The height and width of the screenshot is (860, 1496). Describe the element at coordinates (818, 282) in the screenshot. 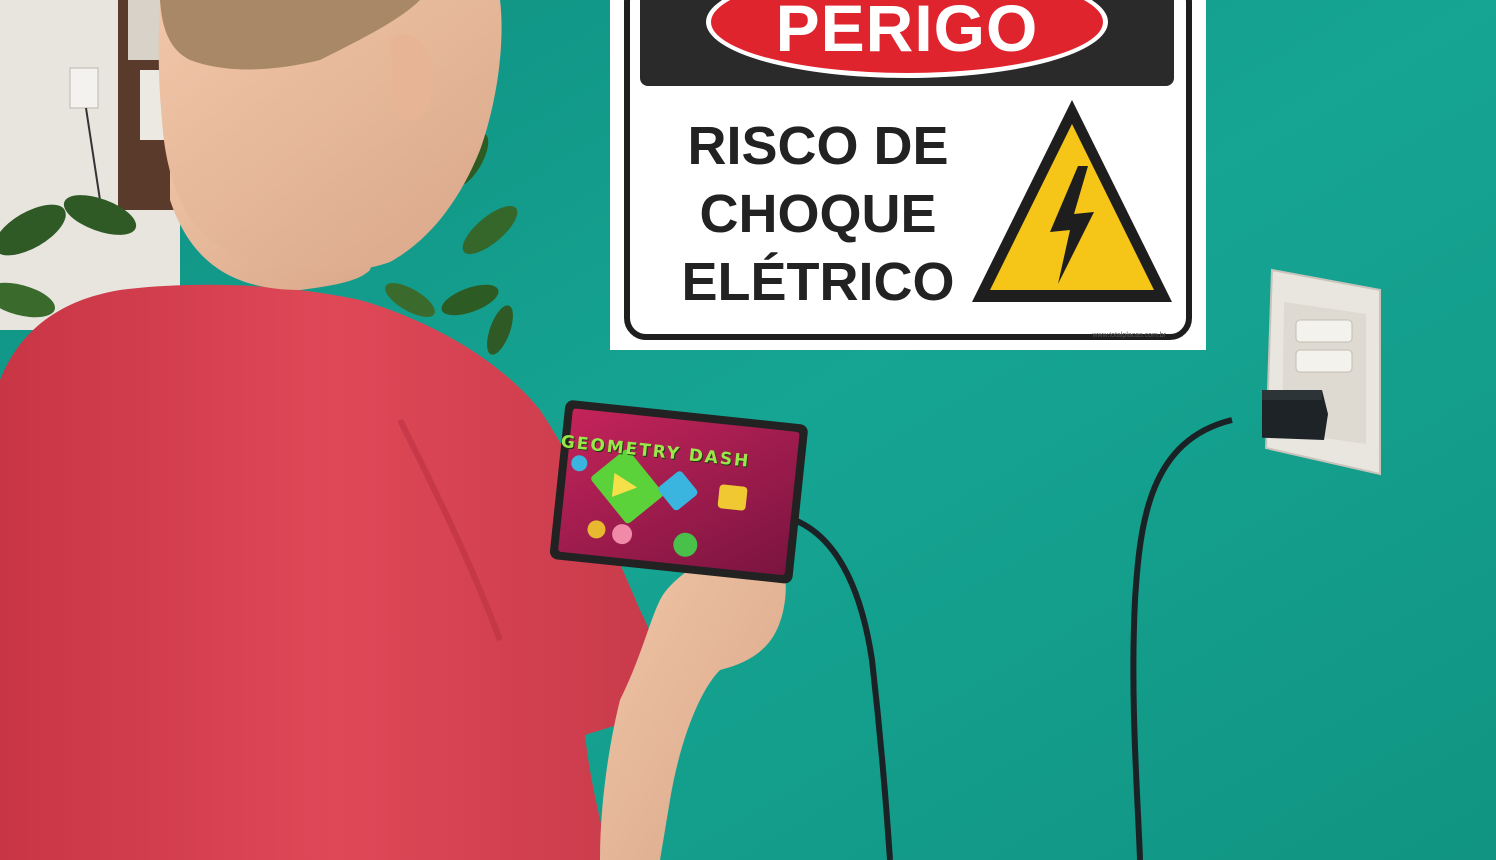

I see `sign-line-3: ELÉTRICO` at that location.